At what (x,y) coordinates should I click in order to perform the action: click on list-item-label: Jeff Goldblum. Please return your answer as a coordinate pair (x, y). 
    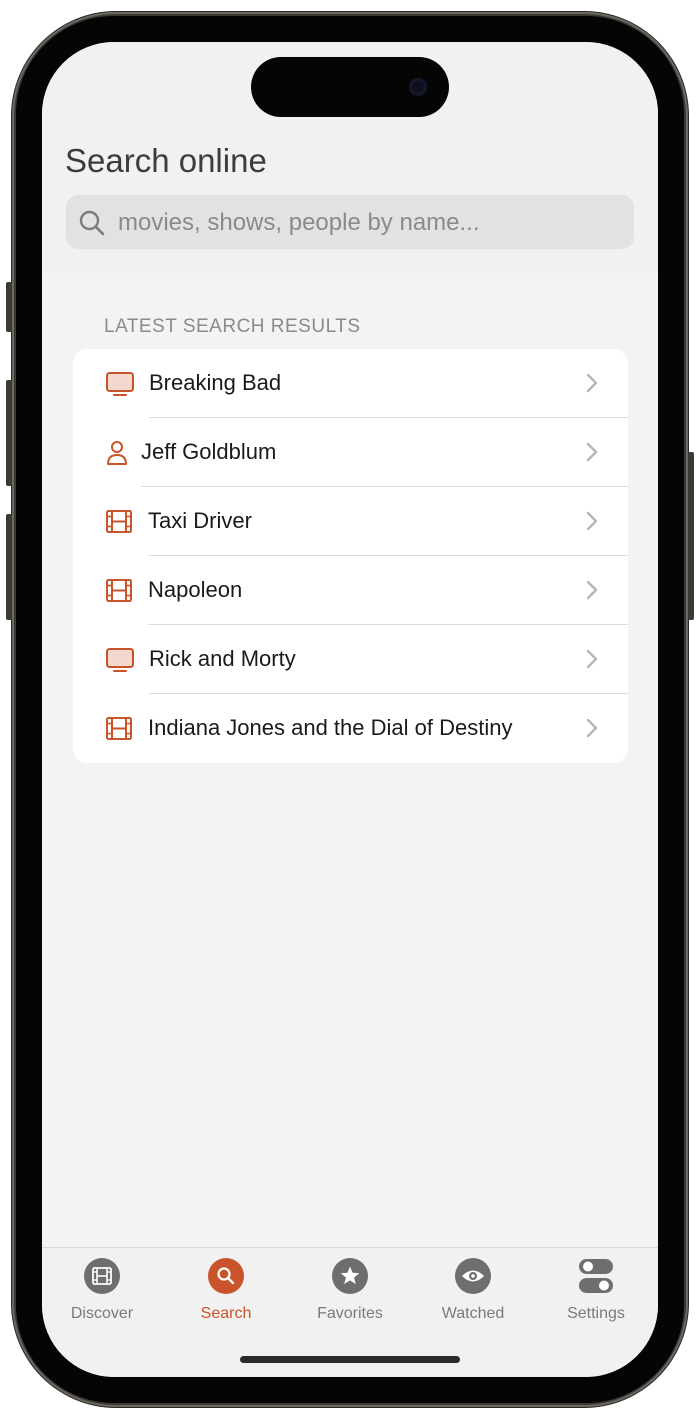
    Looking at the image, I should click on (209, 451).